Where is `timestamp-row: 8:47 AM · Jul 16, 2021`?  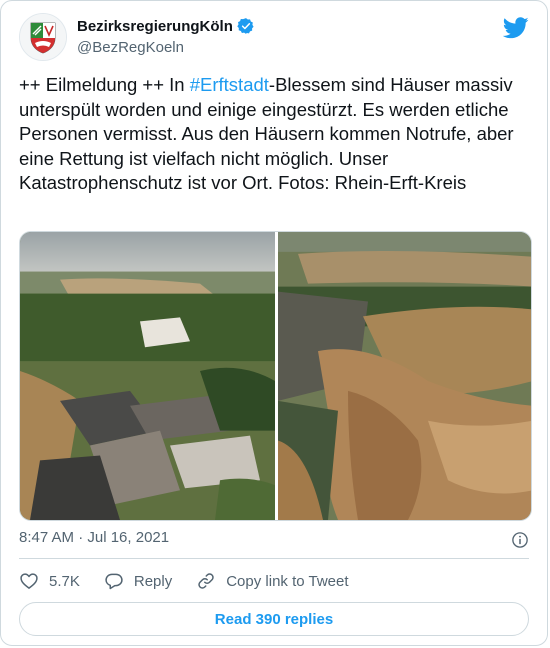
timestamp-row: 8:47 AM · Jul 16, 2021 is located at coordinates (274, 541).